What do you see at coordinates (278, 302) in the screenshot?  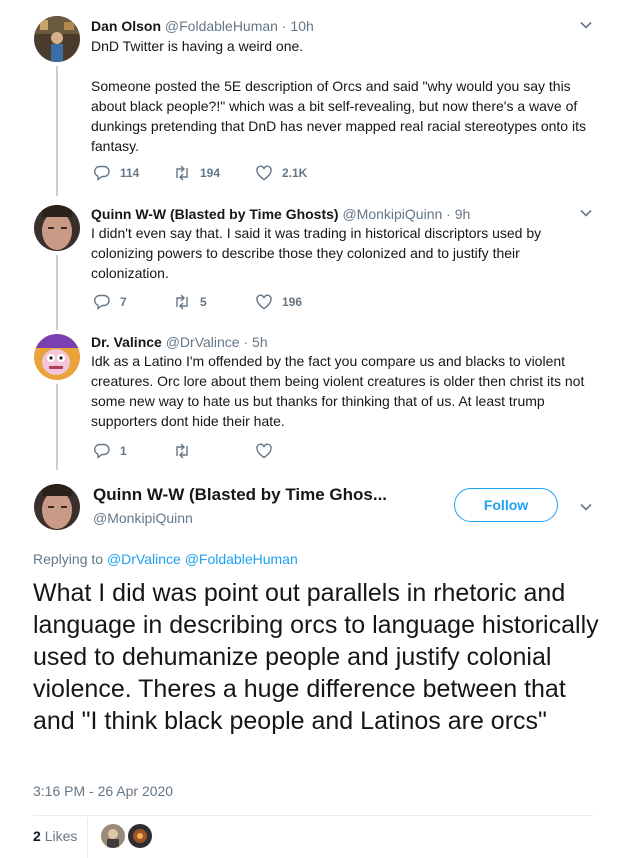 I see `like-button: 196` at bounding box center [278, 302].